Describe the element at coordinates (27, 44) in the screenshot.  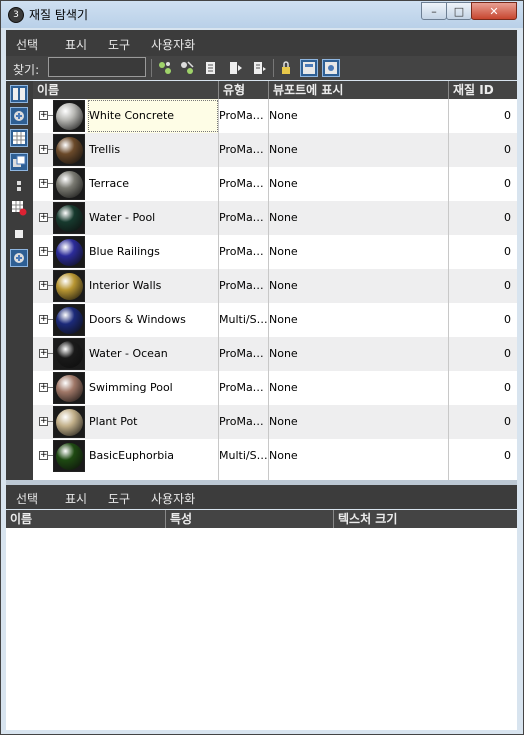
I see `menu-select: 선택` at that location.